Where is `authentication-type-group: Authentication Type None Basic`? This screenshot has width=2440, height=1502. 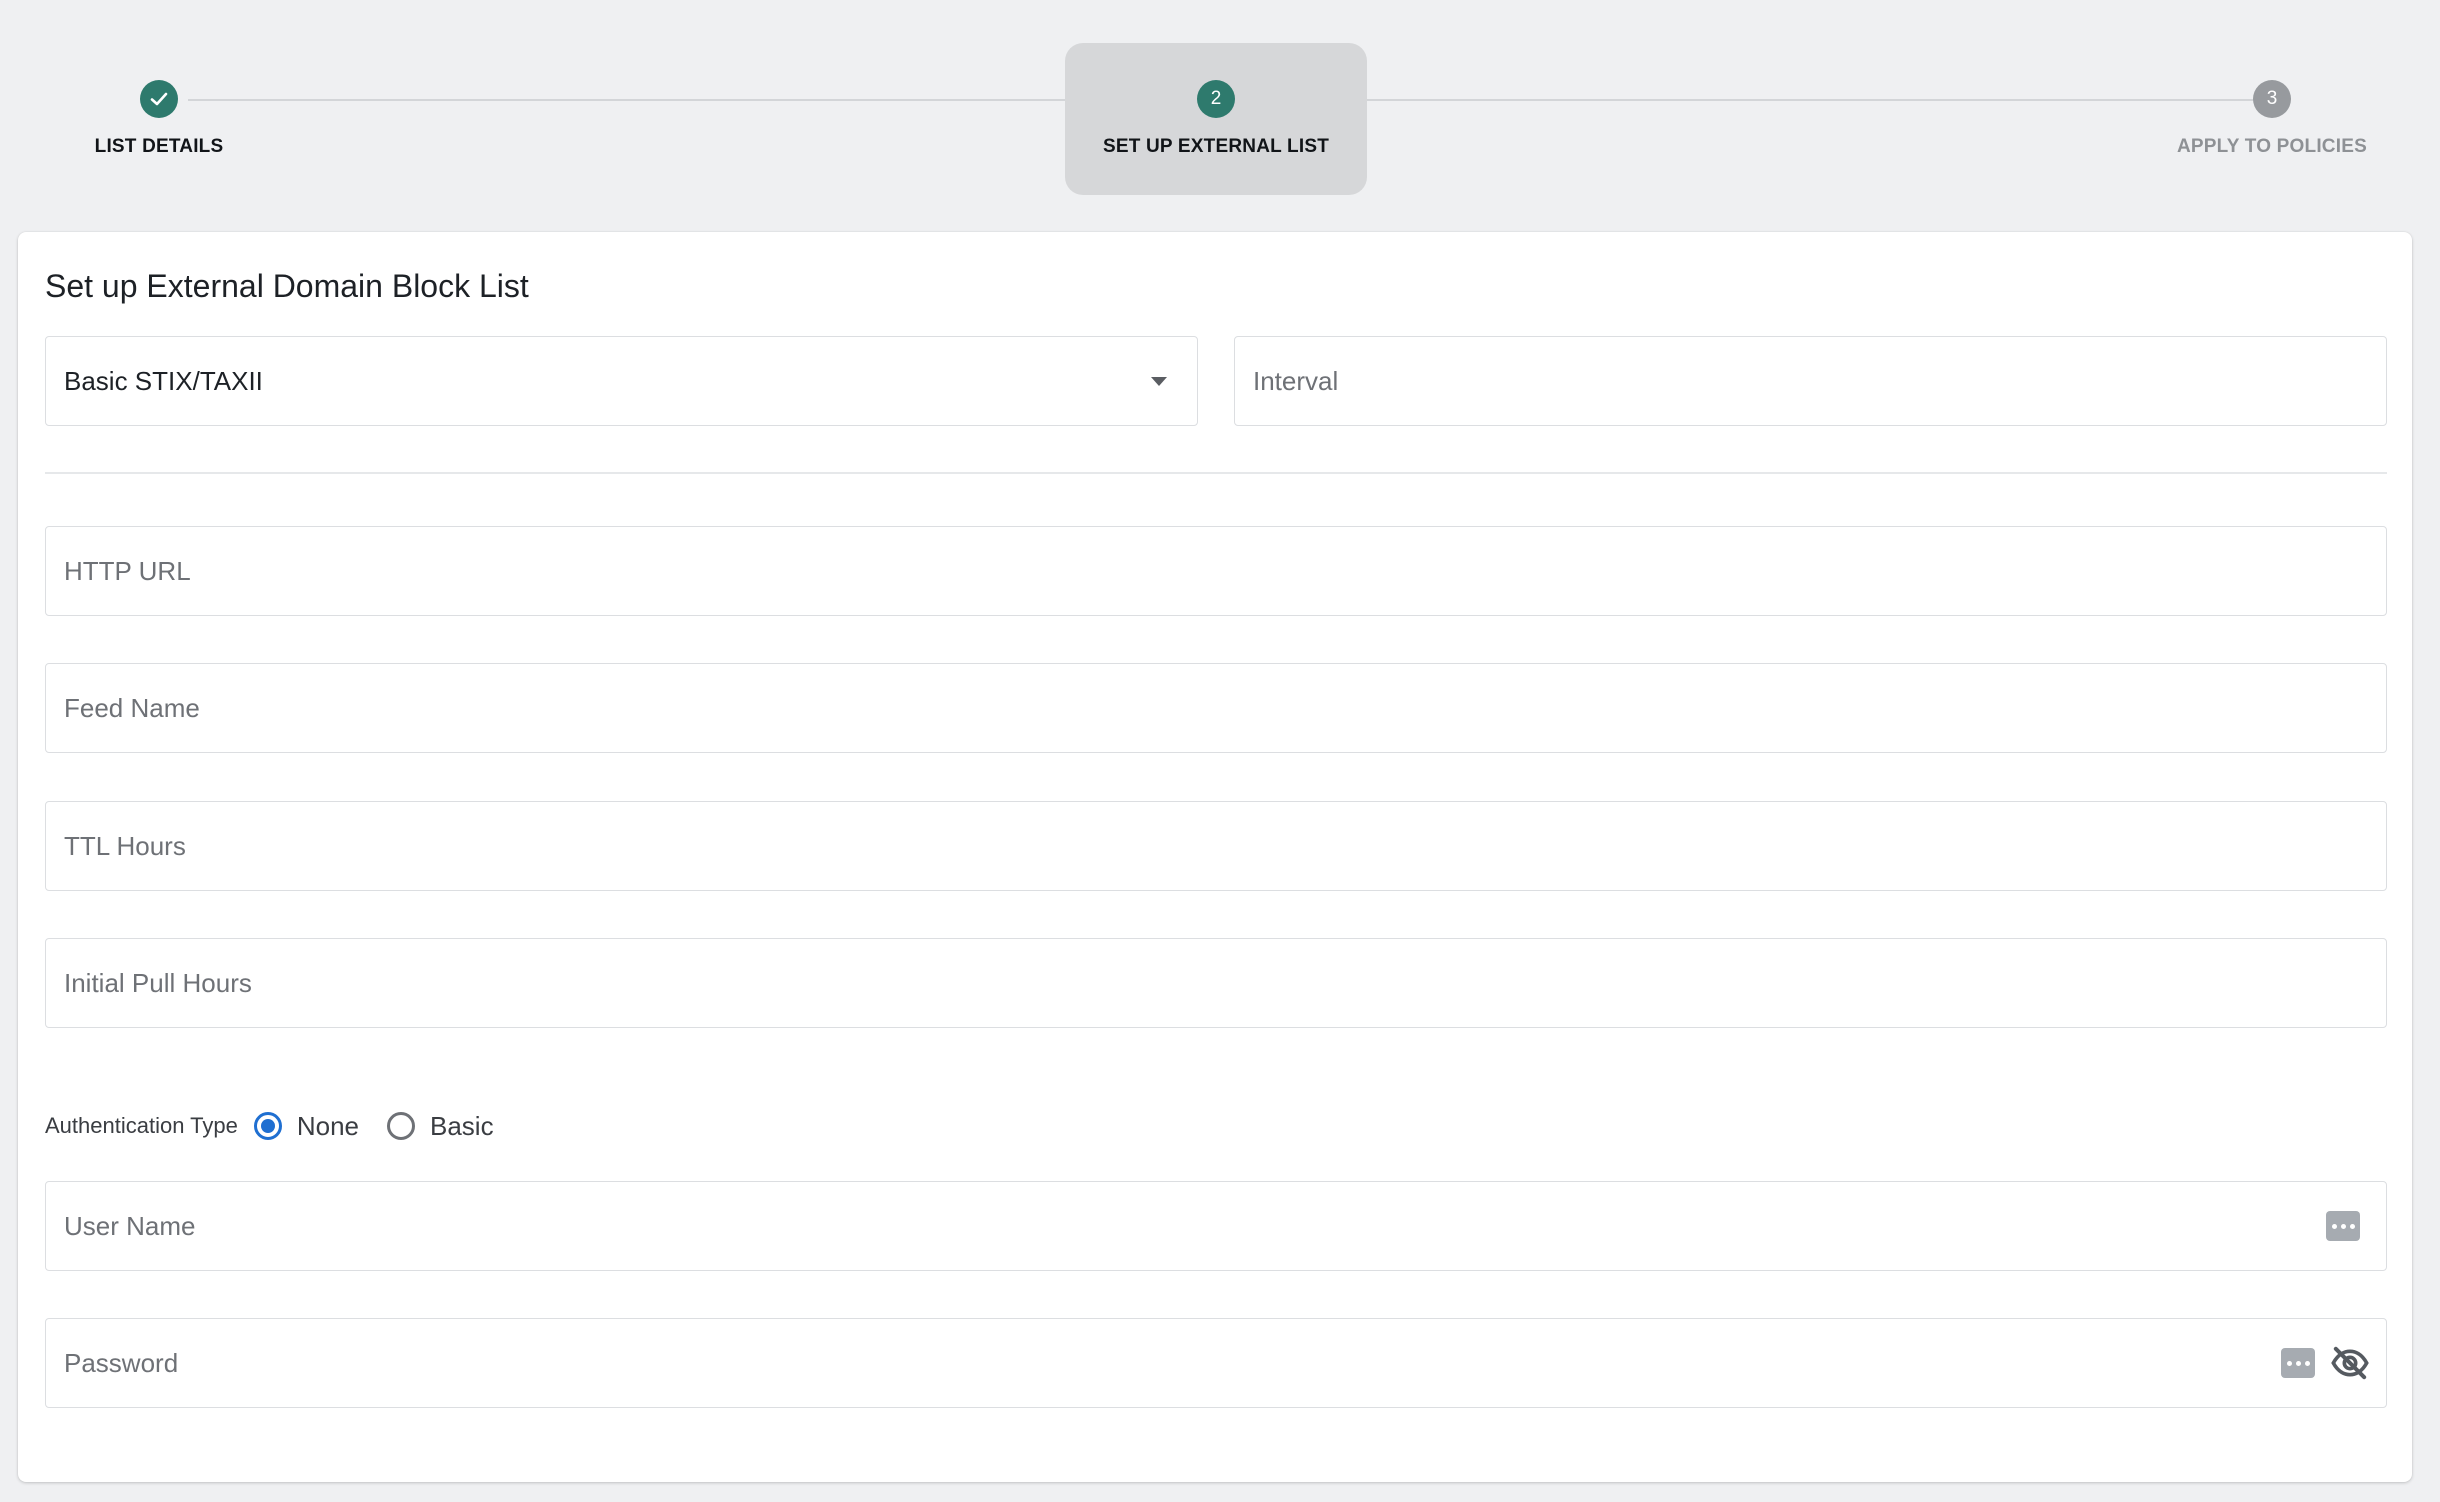
authentication-type-group: Authentication Type None Basic is located at coordinates (283, 1126).